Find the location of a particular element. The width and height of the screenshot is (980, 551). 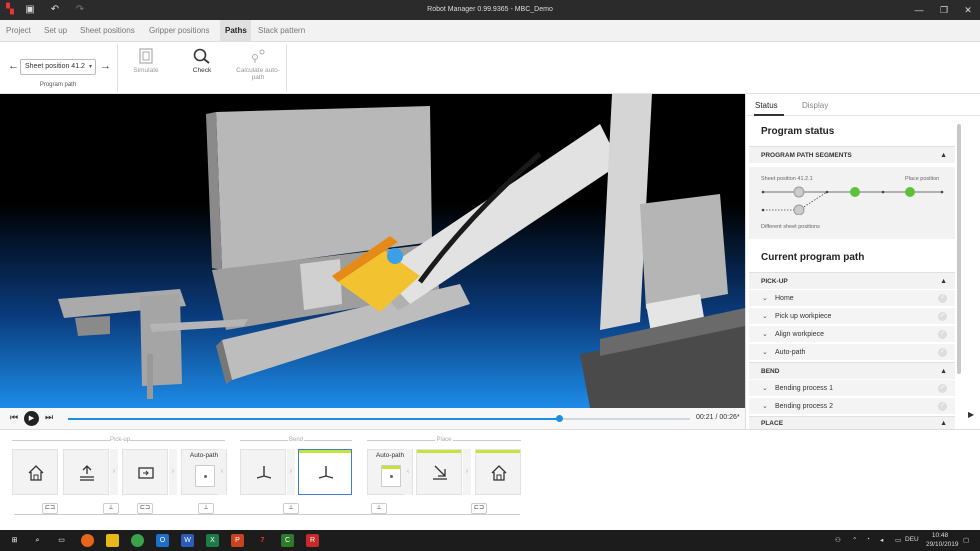

play-button: ▶ is located at coordinates (31, 418).